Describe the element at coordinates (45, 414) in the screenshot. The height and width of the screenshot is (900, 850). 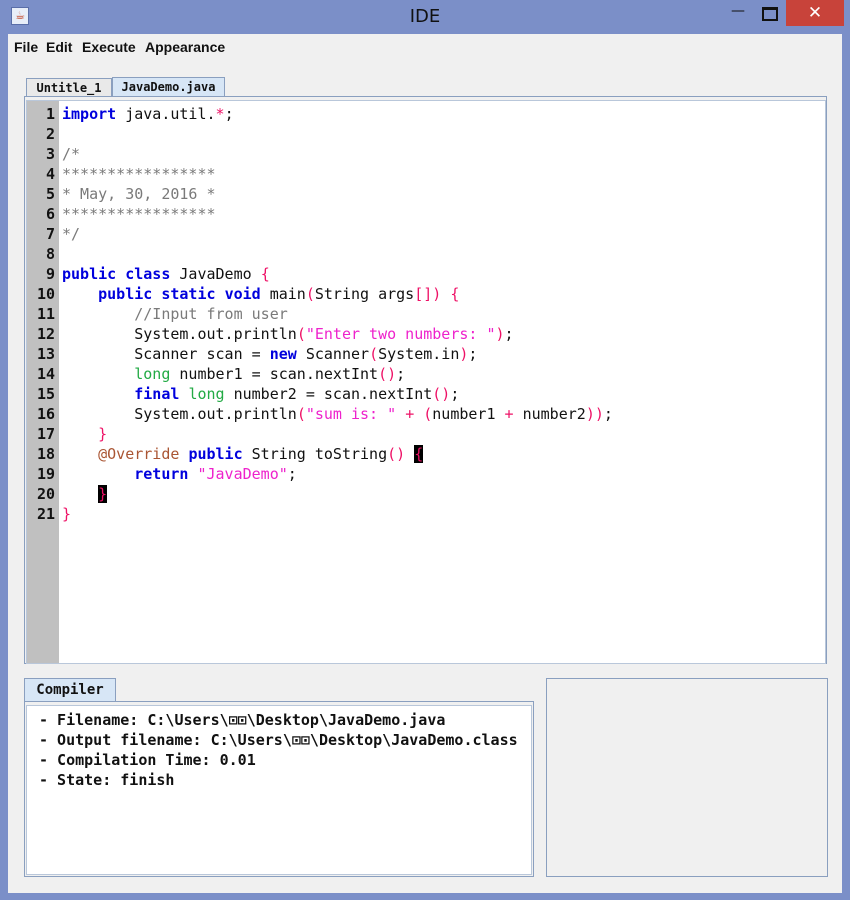
I see `line-number: 16` at that location.